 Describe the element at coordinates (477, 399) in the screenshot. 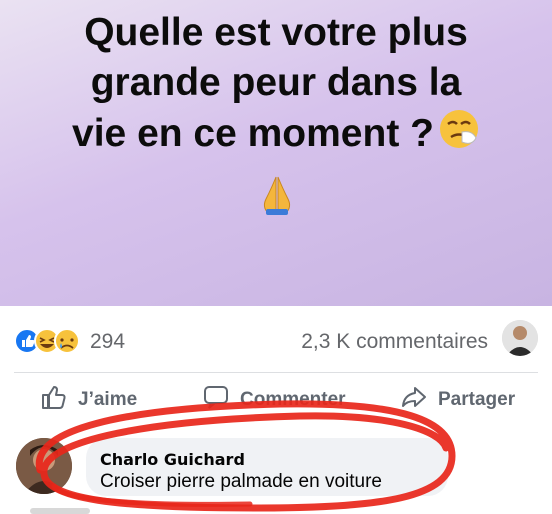

I see `share-label: Partager` at that location.